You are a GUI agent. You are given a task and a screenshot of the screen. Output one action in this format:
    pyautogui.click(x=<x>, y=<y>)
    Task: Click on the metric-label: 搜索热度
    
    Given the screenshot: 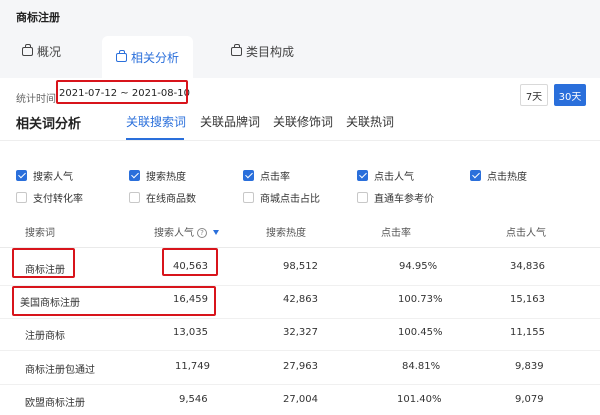 What is the action you would take?
    pyautogui.click(x=166, y=177)
    